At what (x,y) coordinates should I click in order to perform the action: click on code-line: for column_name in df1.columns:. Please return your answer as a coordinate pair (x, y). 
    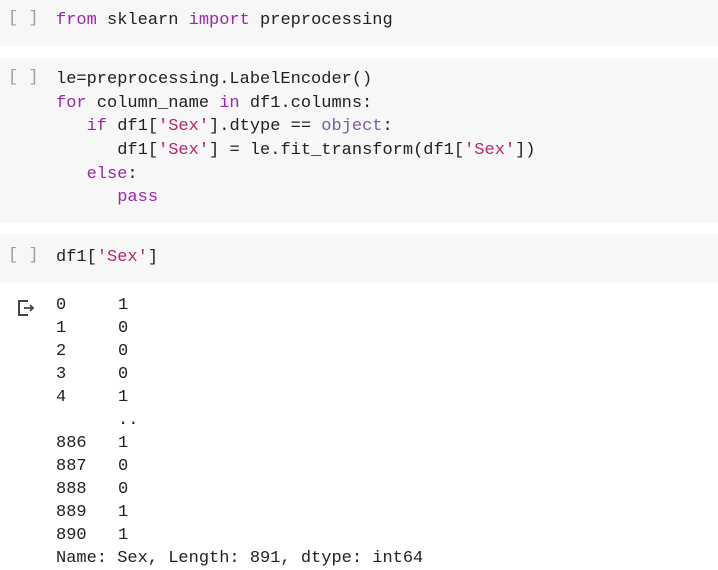
    Looking at the image, I should click on (296, 104).